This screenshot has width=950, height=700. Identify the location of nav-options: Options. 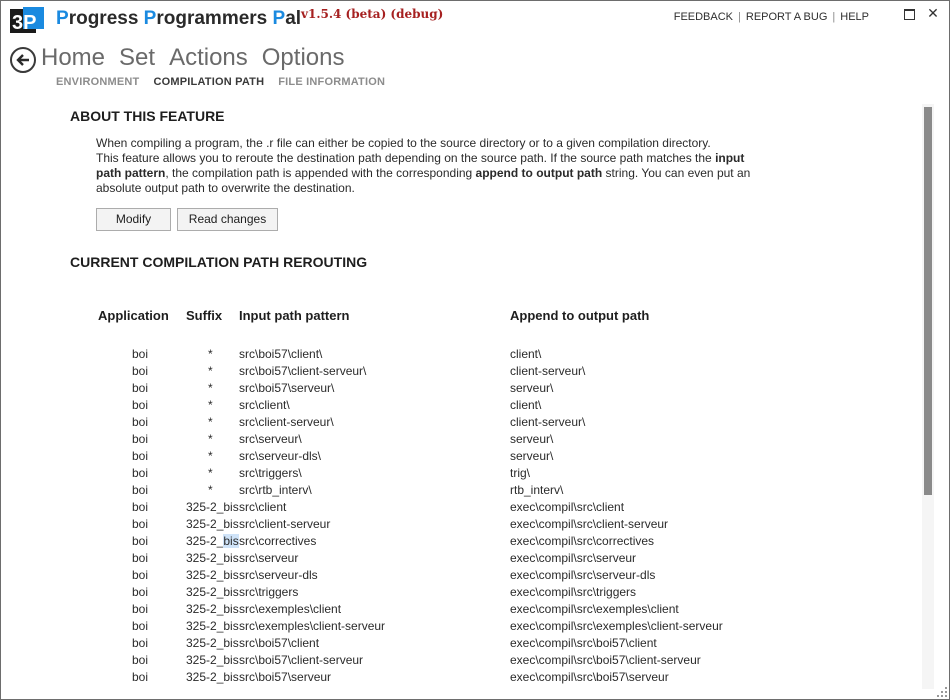
(303, 57).